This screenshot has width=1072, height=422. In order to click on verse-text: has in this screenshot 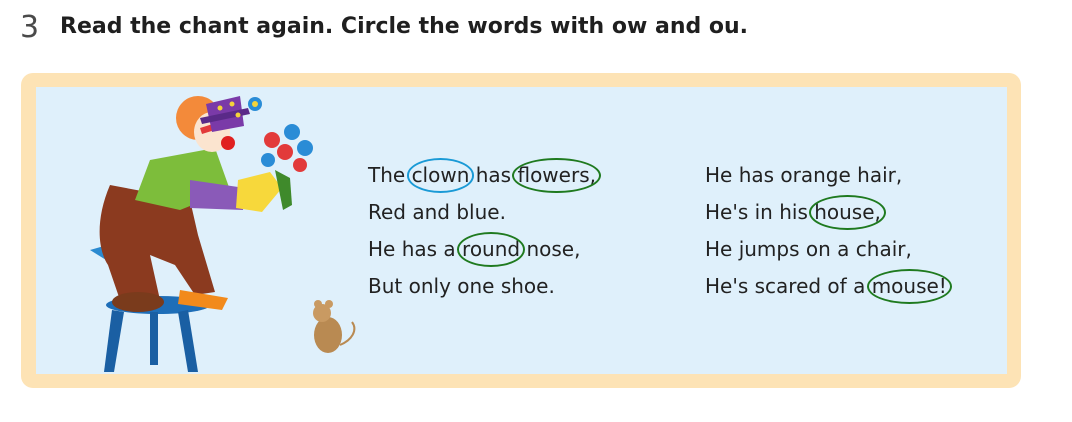, I will do `click(493, 175)`.